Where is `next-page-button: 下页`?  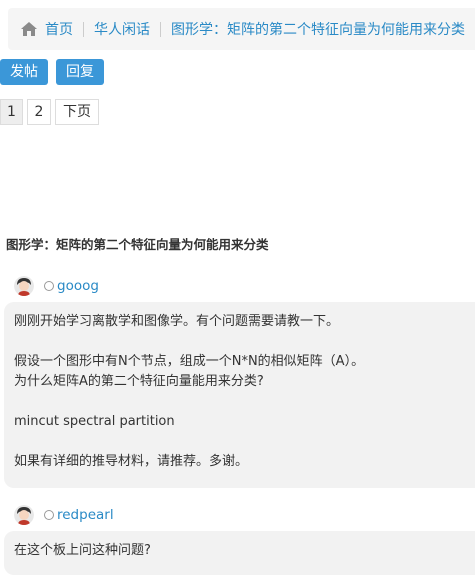
next-page-button: 下页 is located at coordinates (77, 112).